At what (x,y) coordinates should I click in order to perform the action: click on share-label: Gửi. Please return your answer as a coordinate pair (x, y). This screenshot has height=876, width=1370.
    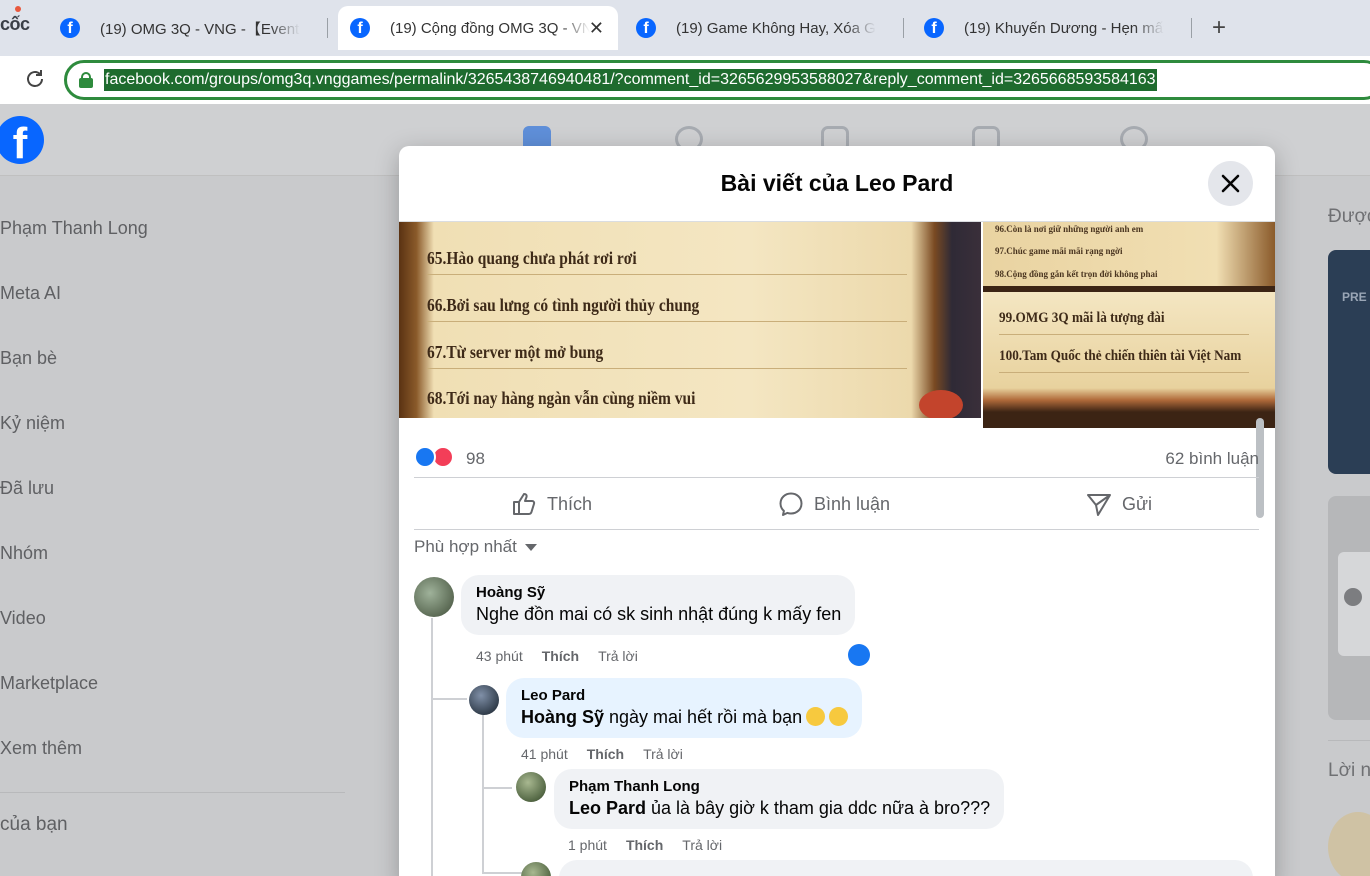
    Looking at the image, I should click on (1137, 503).